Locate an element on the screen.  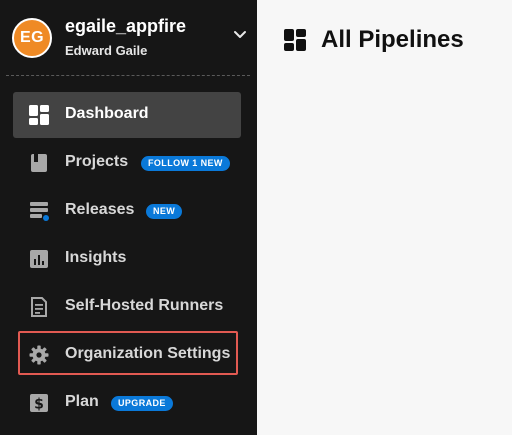
org-user-name: Edward Gaile is located at coordinates (106, 50).